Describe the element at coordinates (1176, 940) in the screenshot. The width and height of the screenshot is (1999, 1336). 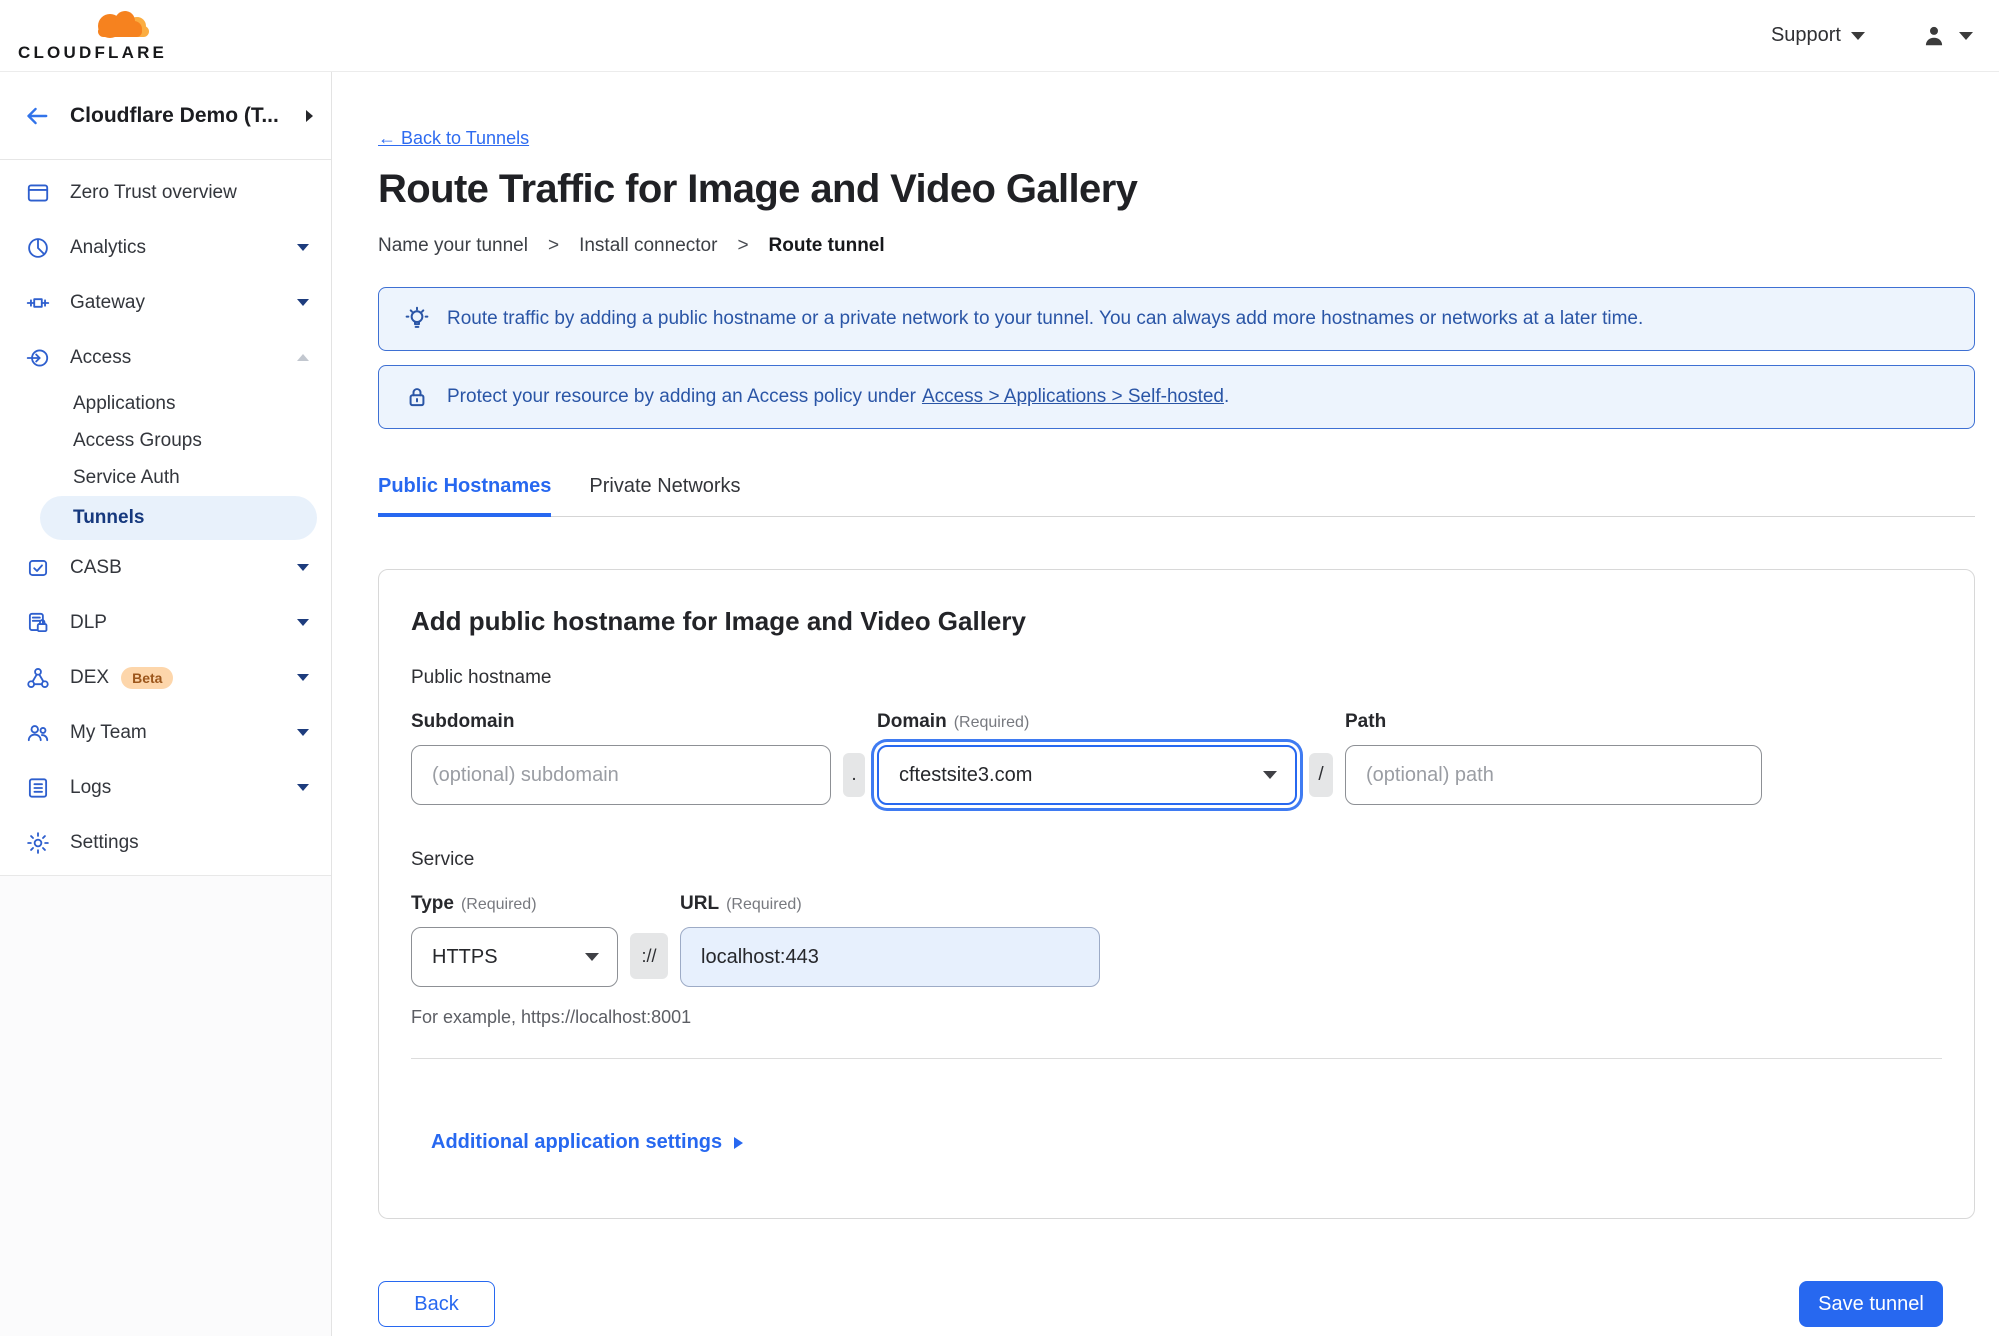
I see `service-field-row: Type (Required) HTTPS :// URL (Required)` at that location.